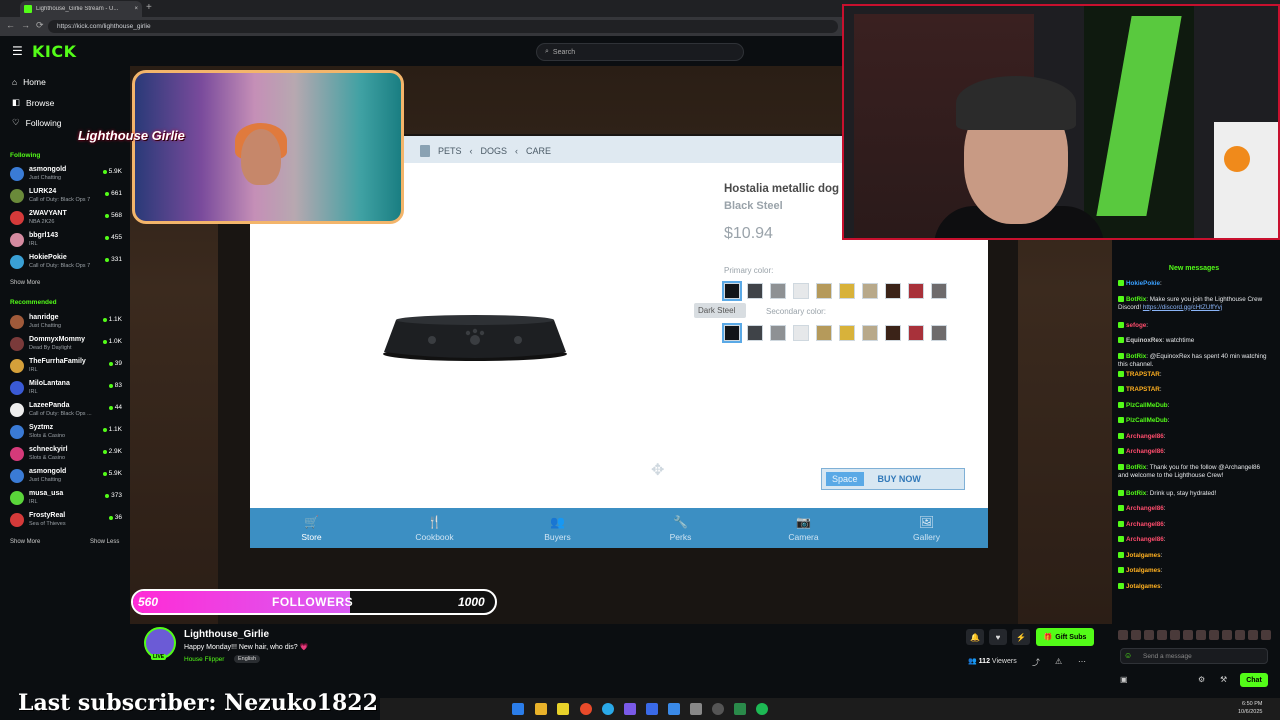 The width and height of the screenshot is (1280, 720). I want to click on chat-username: EquinoxRex, so click(1144, 340).